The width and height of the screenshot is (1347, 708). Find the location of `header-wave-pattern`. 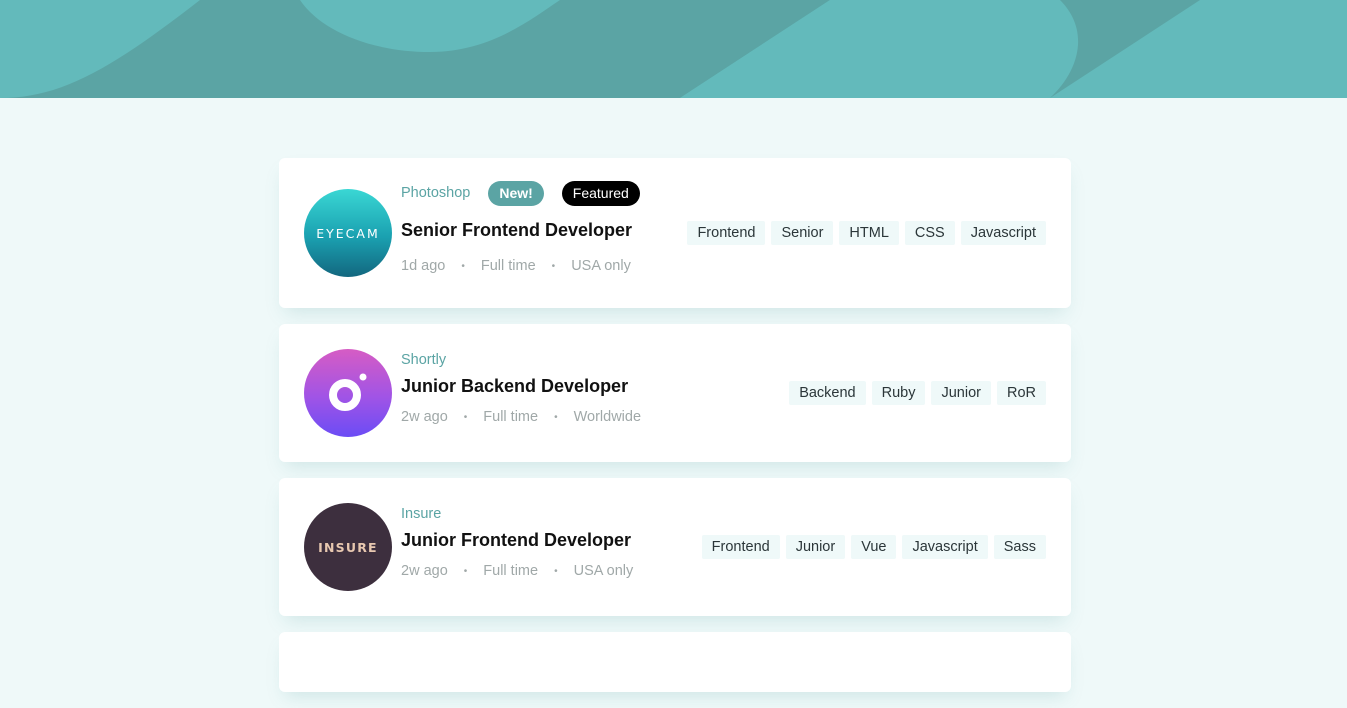

header-wave-pattern is located at coordinates (673, 49).